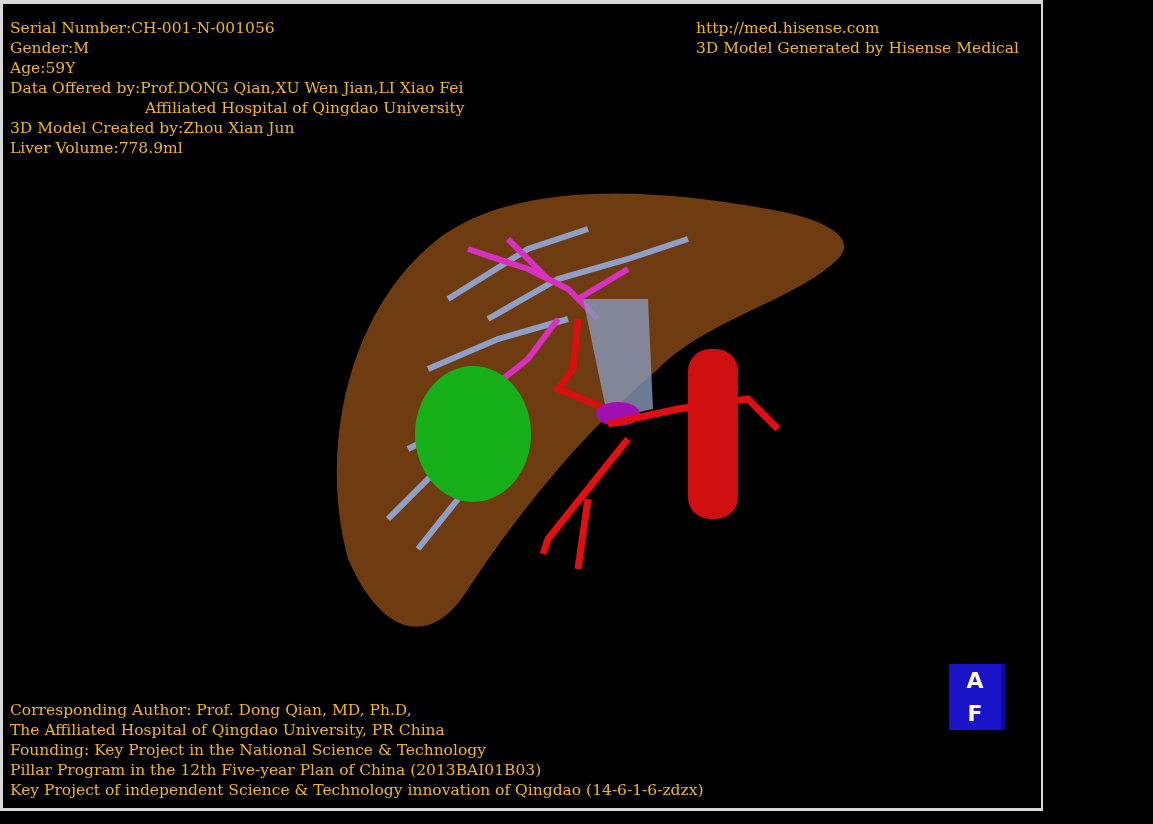 Image resolution: width=1153 pixels, height=824 pixels. I want to click on case-info-text: Data Offered by:Prof.DONG Qian,XU Wen Jian,LI Xiao Fei, so click(237, 88).